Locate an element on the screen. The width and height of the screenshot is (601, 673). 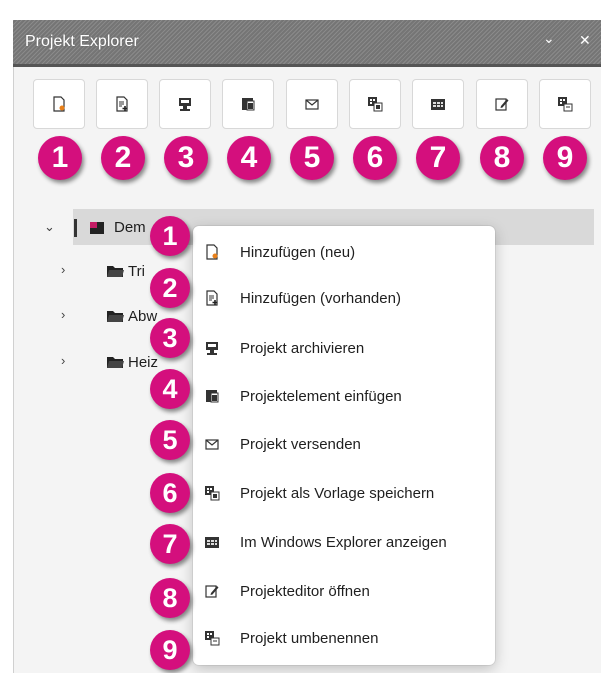
toolbar-add-existing-button is located at coordinates (122, 104).